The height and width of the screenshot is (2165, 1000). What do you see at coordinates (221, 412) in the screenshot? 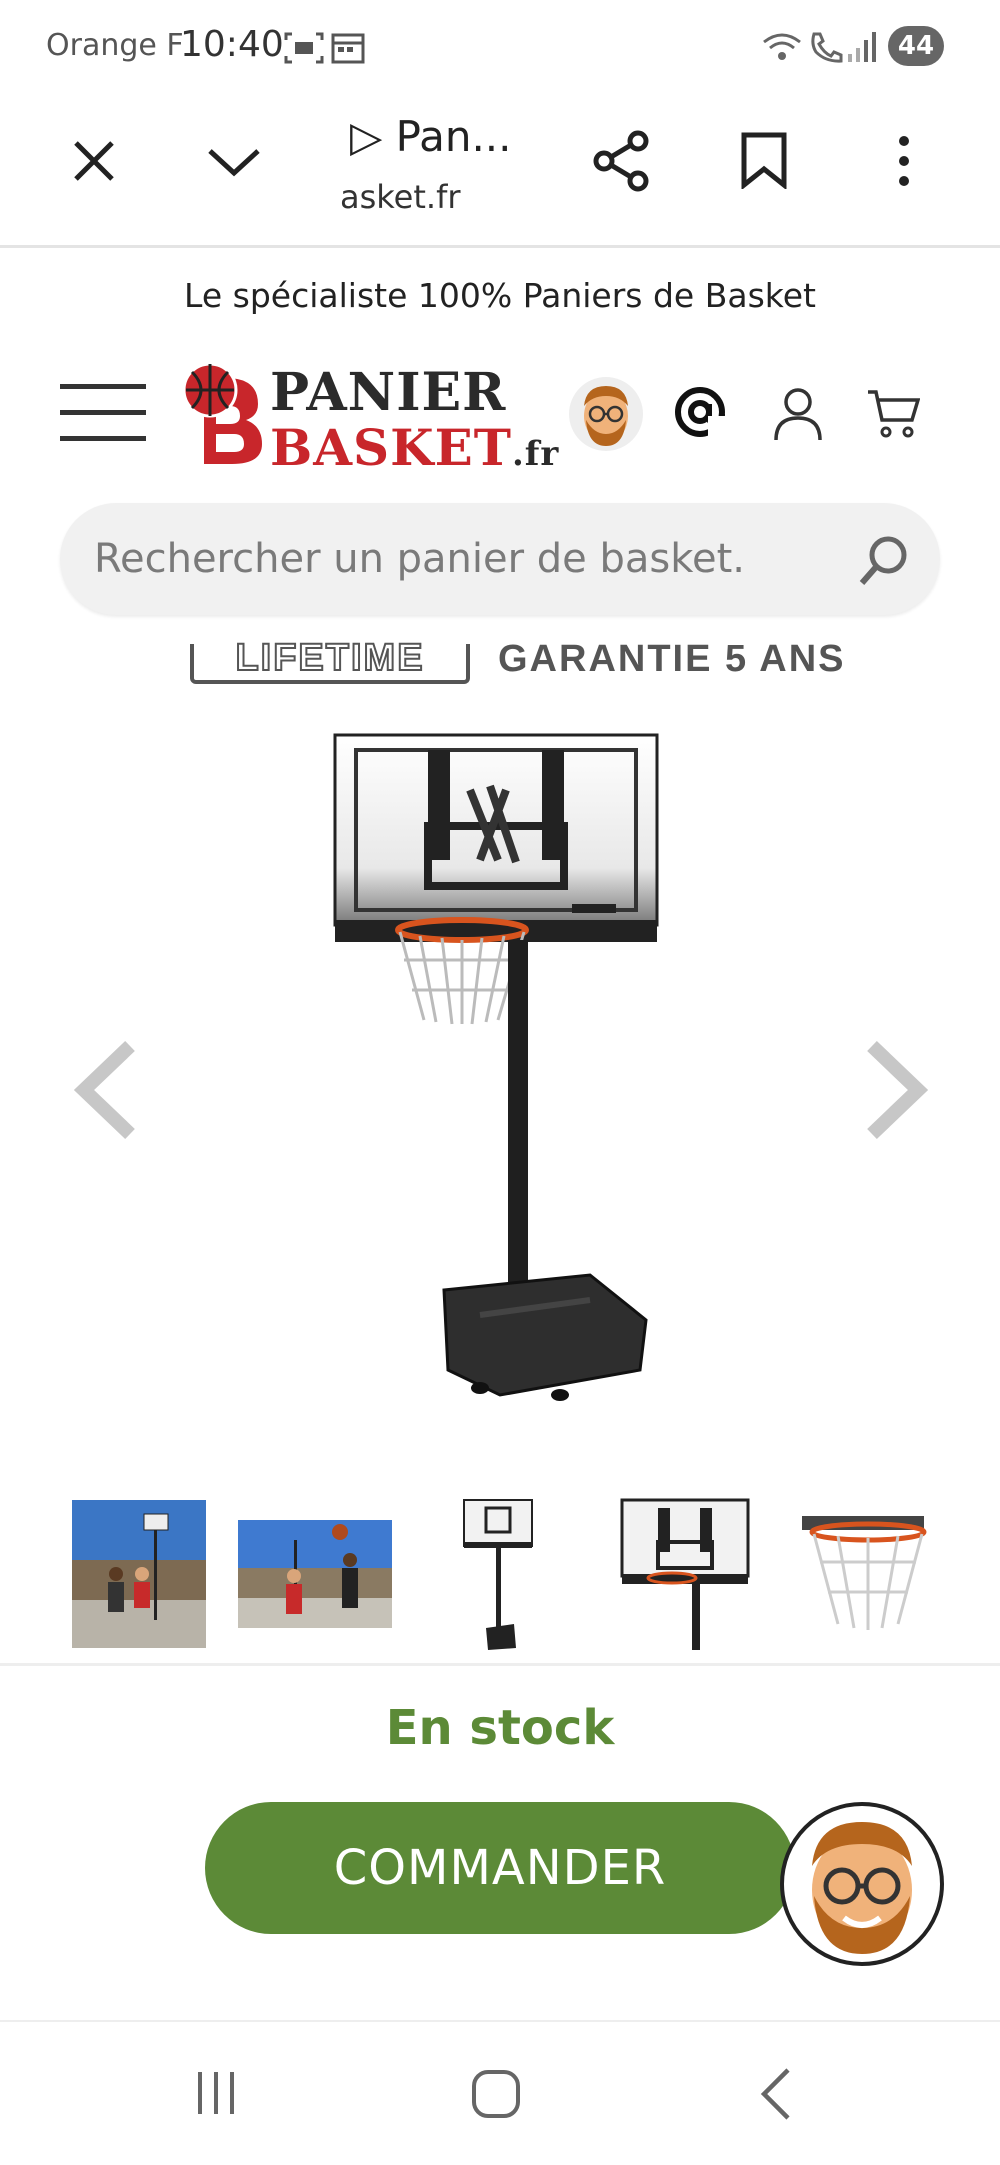
I see `logo-mark` at bounding box center [221, 412].